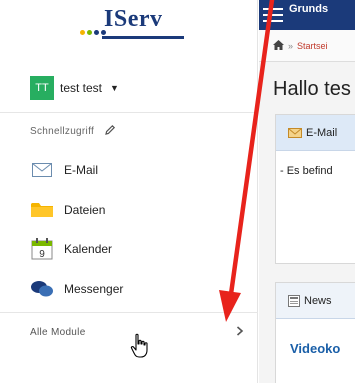 Image resolution: width=355 pixels, height=383 pixels. I want to click on annotation-arrow-icon, so click(247, 161).